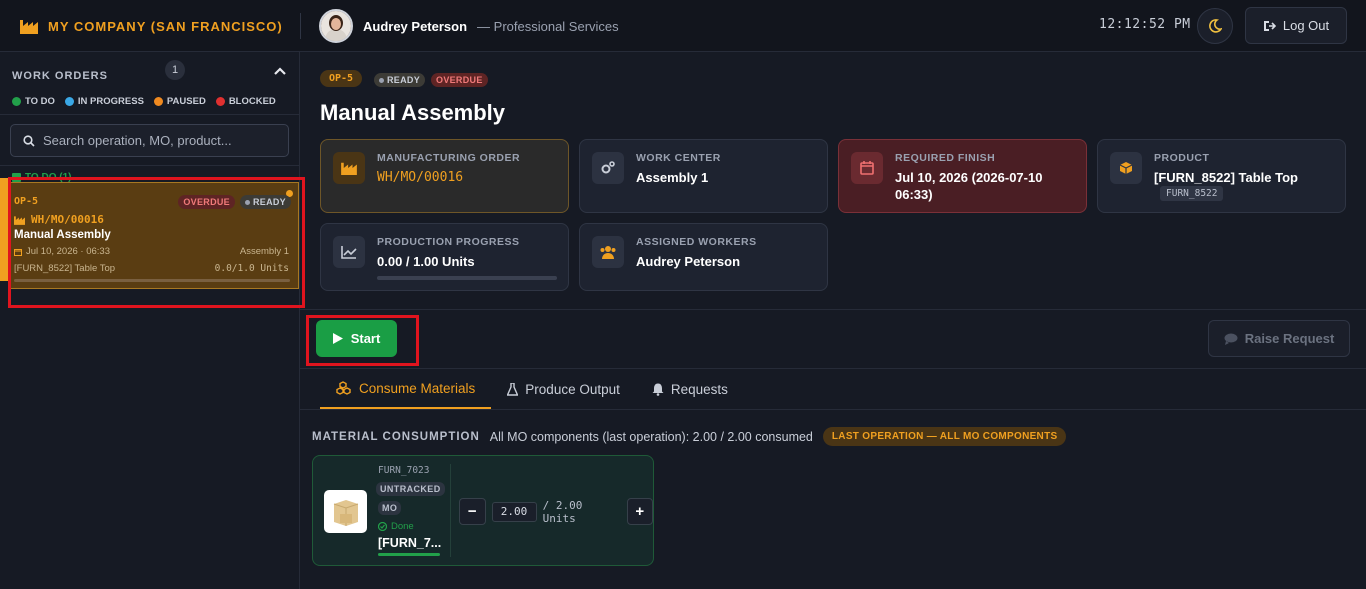 Image resolution: width=1366 pixels, height=589 pixels. I want to click on tab-requests: Requests, so click(690, 389).